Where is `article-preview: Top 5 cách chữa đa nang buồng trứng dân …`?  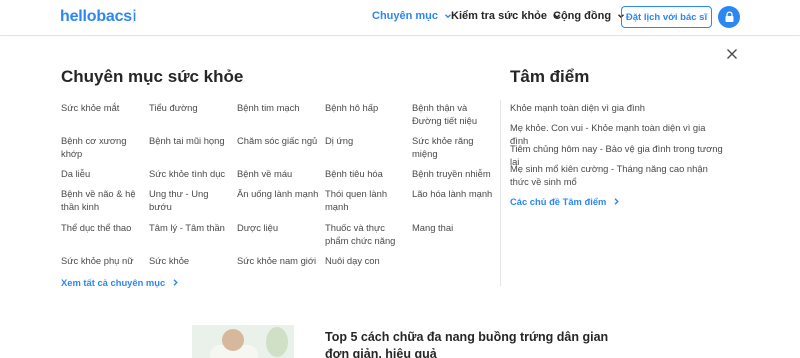 article-preview: Top 5 cách chữa đa nang buồng trứng dân … is located at coordinates (400, 341).